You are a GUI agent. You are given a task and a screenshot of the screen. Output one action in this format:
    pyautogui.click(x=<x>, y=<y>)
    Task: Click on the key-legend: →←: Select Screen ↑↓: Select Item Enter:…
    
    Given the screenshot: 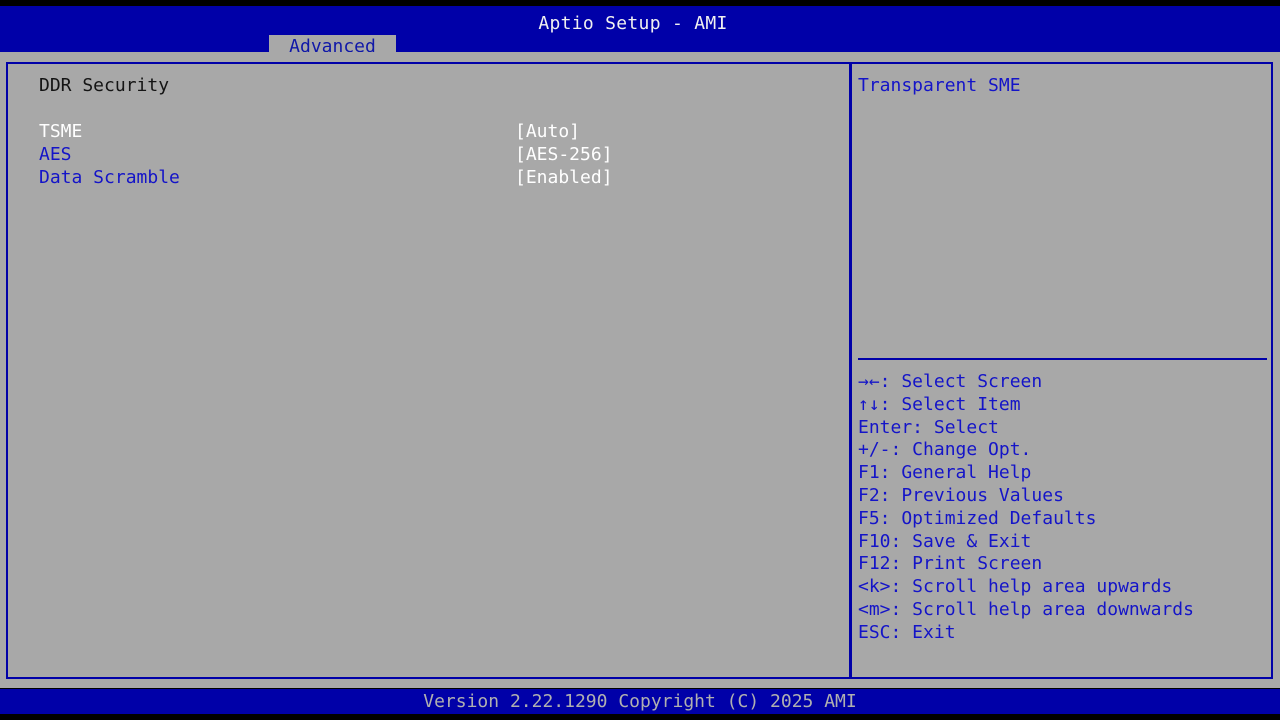 What is the action you would take?
    pyautogui.click(x=1026, y=508)
    